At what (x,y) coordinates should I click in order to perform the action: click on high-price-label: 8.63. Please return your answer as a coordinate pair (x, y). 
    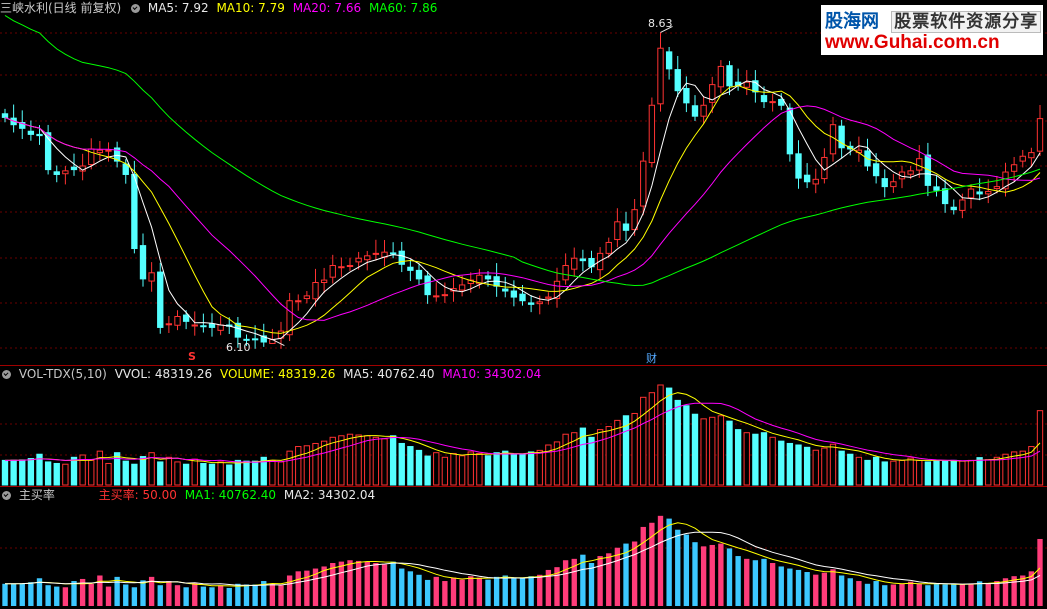
    Looking at the image, I should click on (660, 23).